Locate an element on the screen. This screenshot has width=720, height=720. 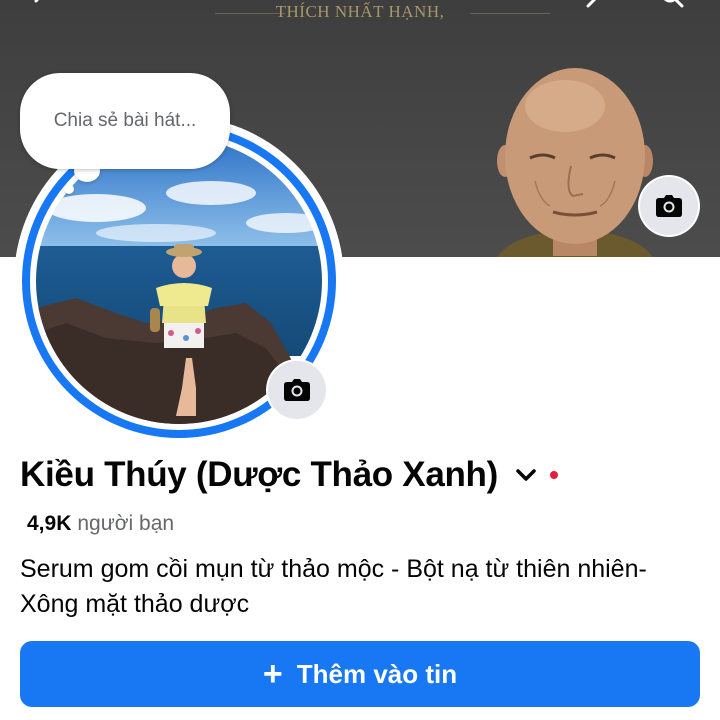
profile-name-row: Kiều Thúy (Dược Thảo Xanh) is located at coordinates (289, 475).